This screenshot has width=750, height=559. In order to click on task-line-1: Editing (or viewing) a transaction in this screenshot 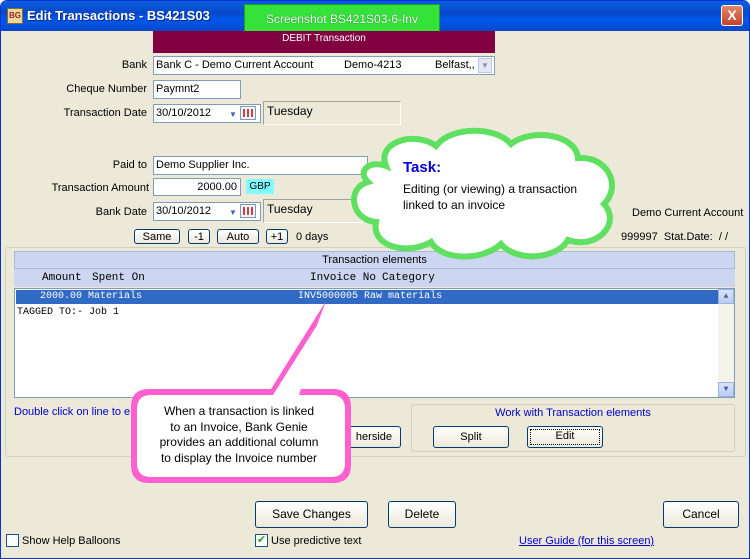, I will do `click(490, 189)`.